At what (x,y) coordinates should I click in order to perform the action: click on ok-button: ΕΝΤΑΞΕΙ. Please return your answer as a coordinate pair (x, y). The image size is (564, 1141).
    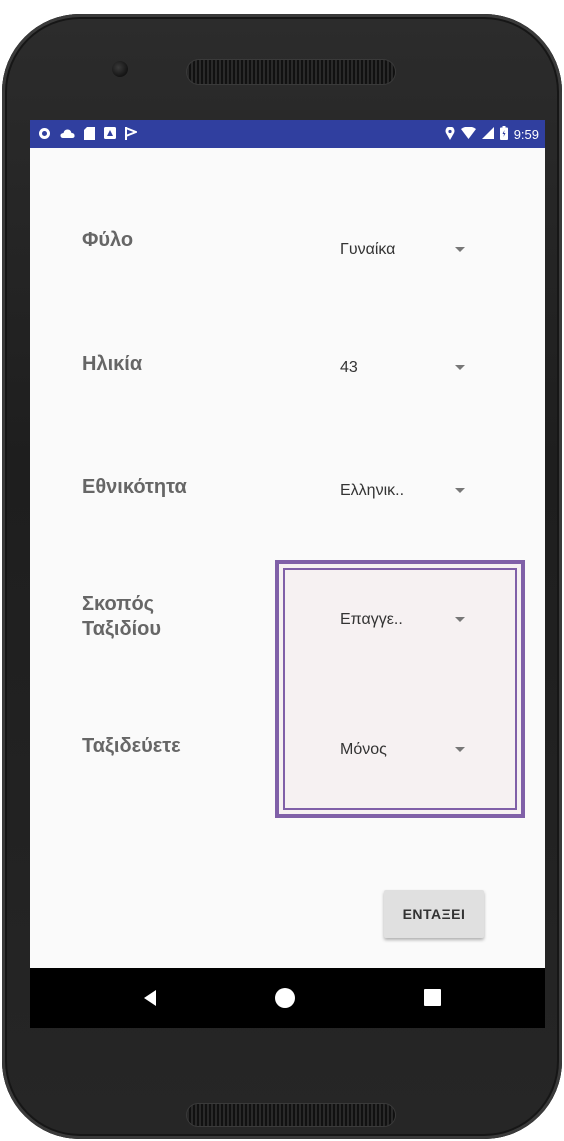
    Looking at the image, I should click on (434, 914).